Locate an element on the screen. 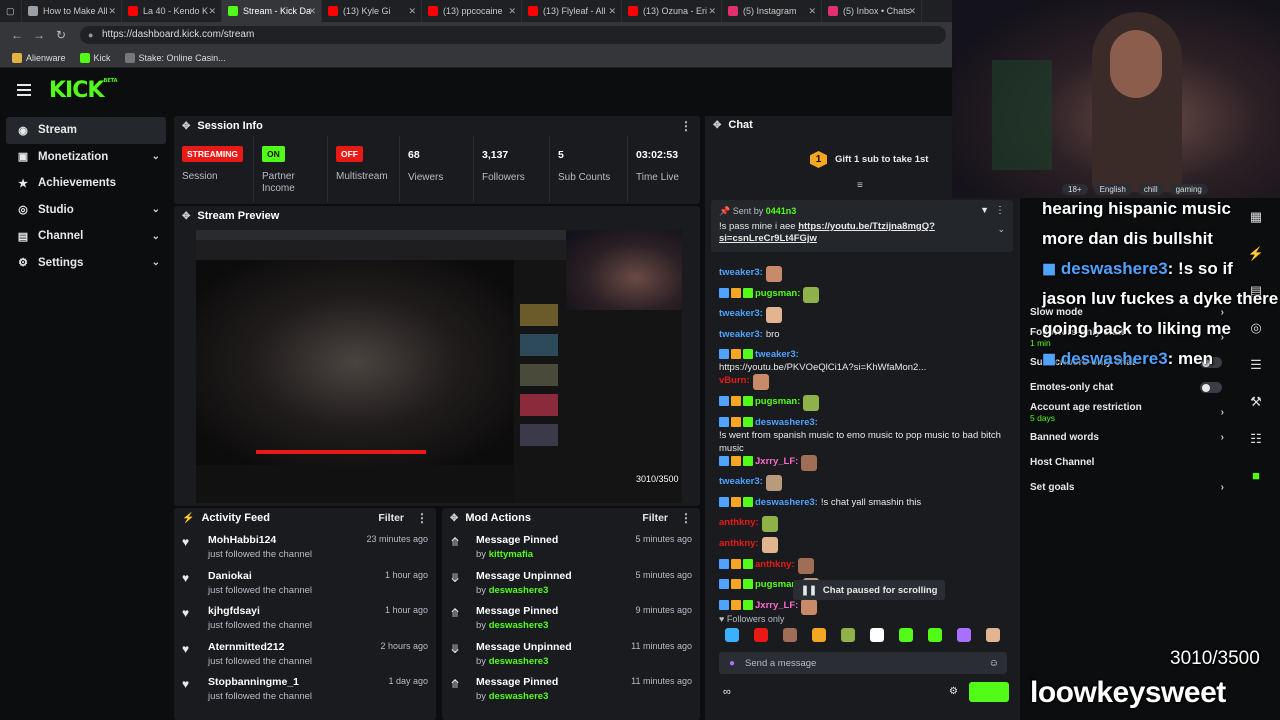 This screenshot has height=720, width=1280. streamer-webcam is located at coordinates (1116, 99).